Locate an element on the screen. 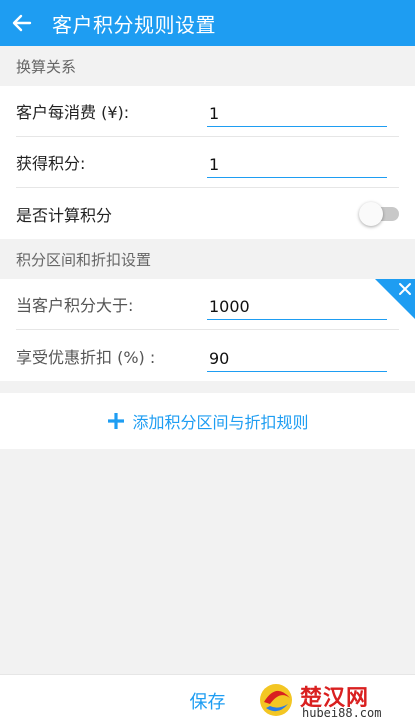 The height and width of the screenshot is (726, 415). logo-icon is located at coordinates (276, 700).